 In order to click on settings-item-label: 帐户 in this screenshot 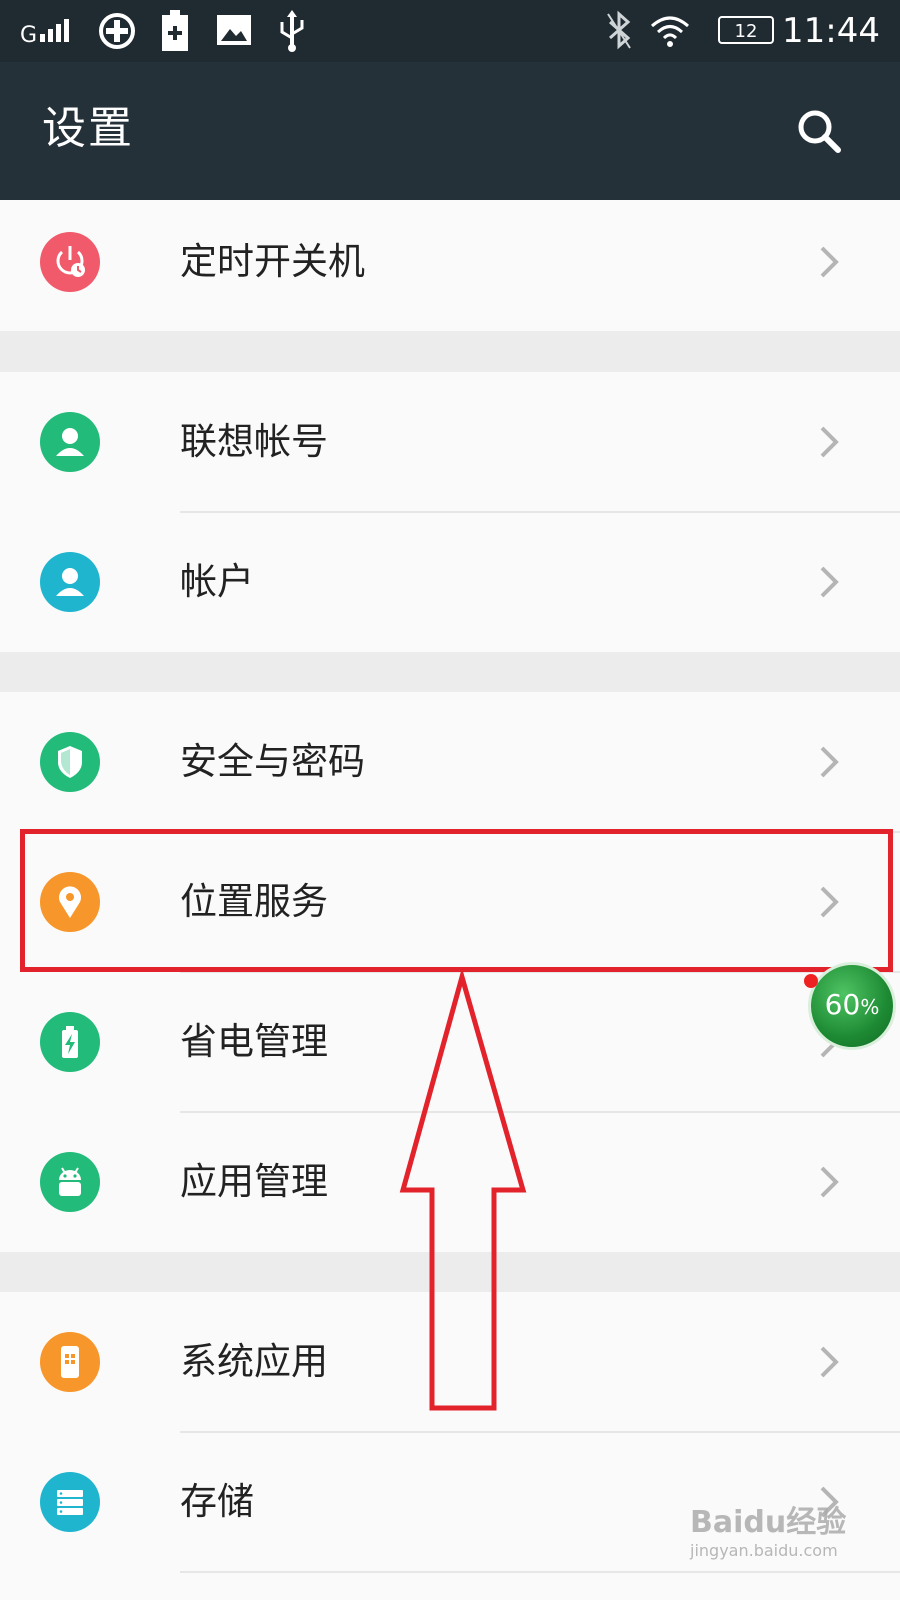, I will do `click(217, 581)`.